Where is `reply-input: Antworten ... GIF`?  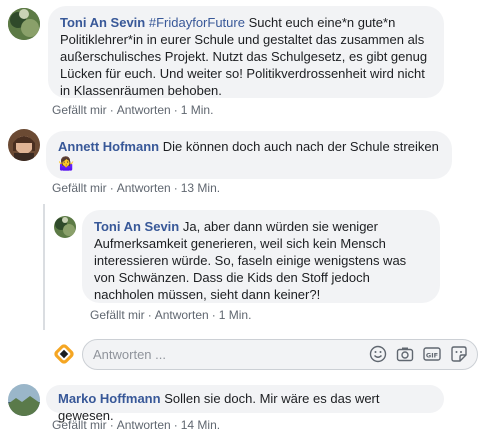
reply-input: Antworten ... GIF is located at coordinates (280, 354).